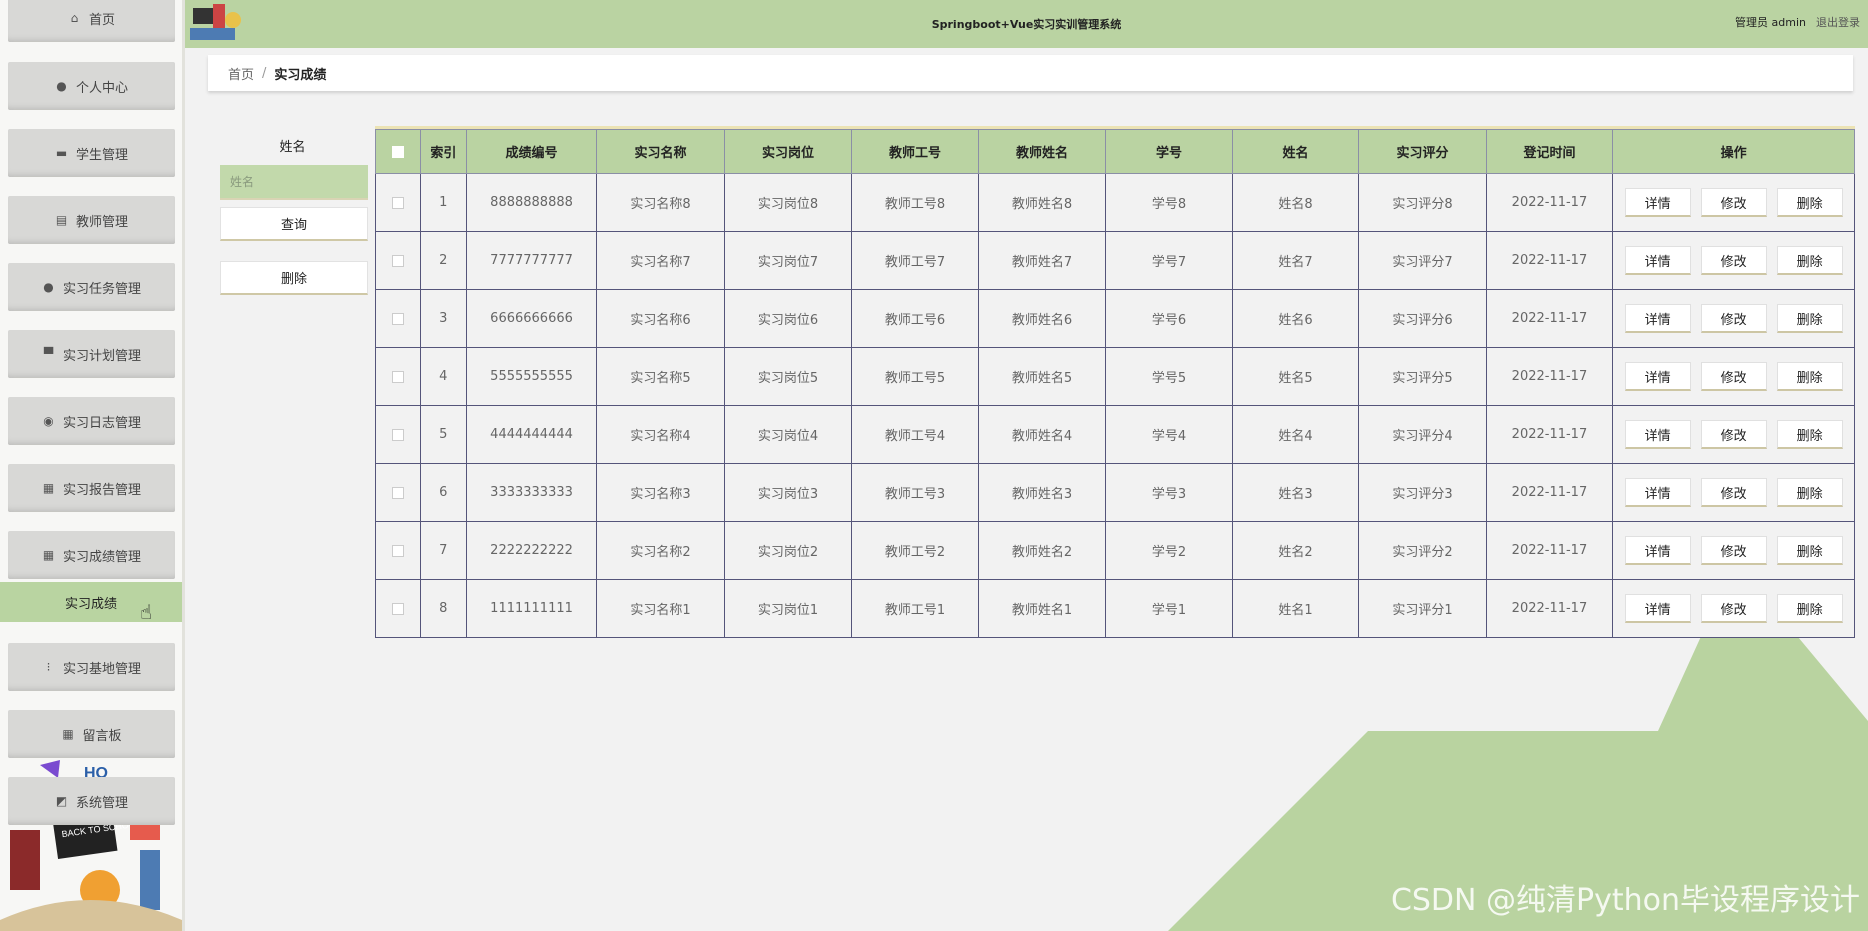 This screenshot has height=931, width=1868. I want to click on table-cell: 实习评分4, so click(1422, 434).